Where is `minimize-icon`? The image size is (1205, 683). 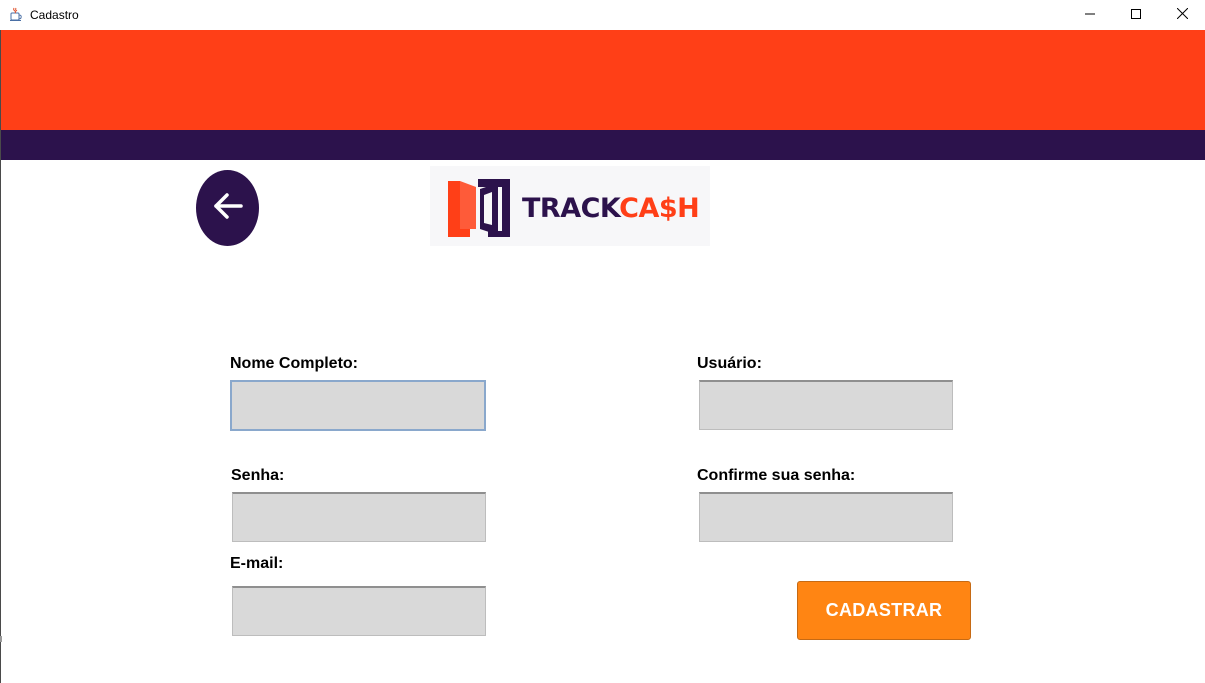 minimize-icon is located at coordinates (1090, 15).